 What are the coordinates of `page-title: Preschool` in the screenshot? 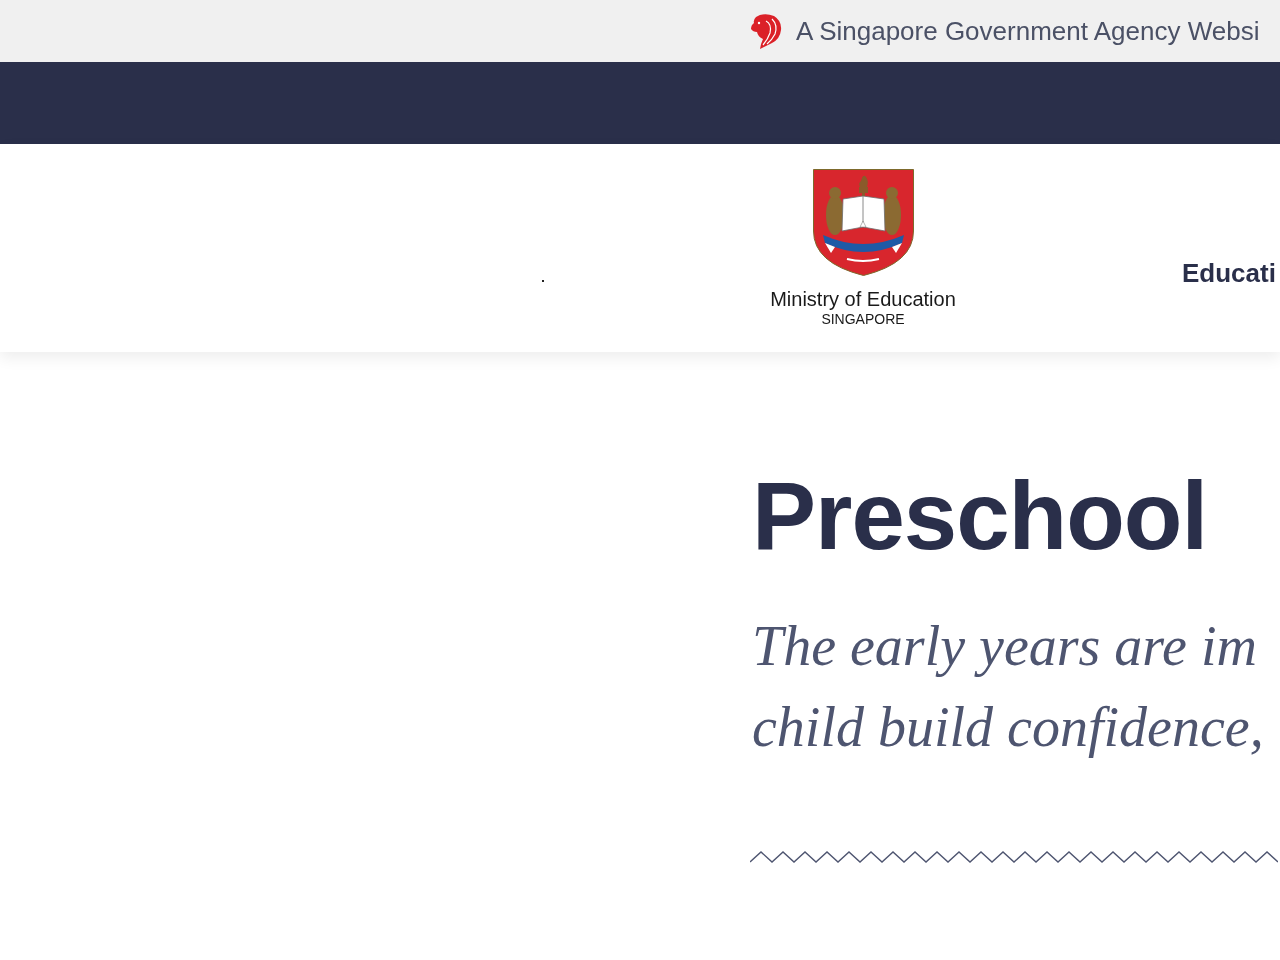 It's located at (980, 516).